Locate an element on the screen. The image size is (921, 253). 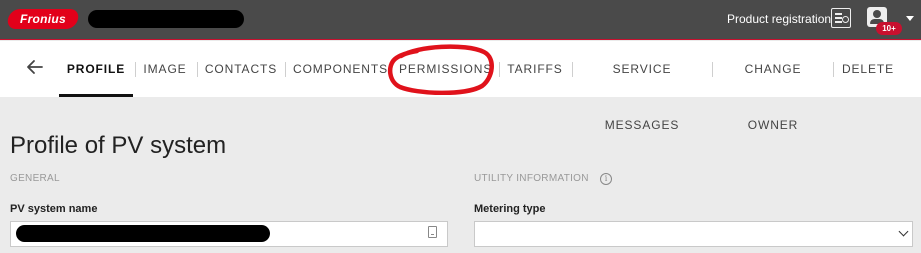
tab-image: IMAGE is located at coordinates (165, 69).